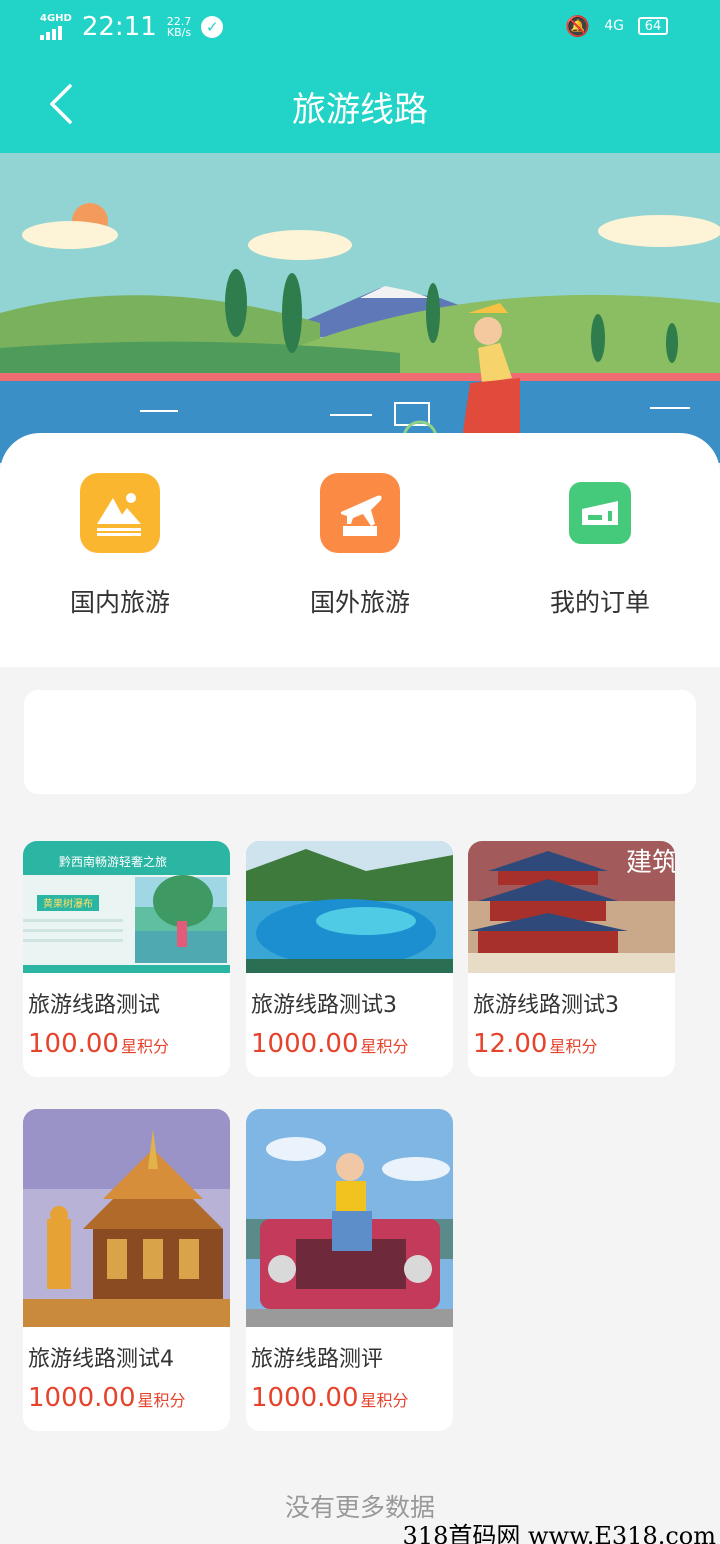 This screenshot has width=720, height=1544. Describe the element at coordinates (56, 33) in the screenshot. I see `signal-bars-icon` at that location.